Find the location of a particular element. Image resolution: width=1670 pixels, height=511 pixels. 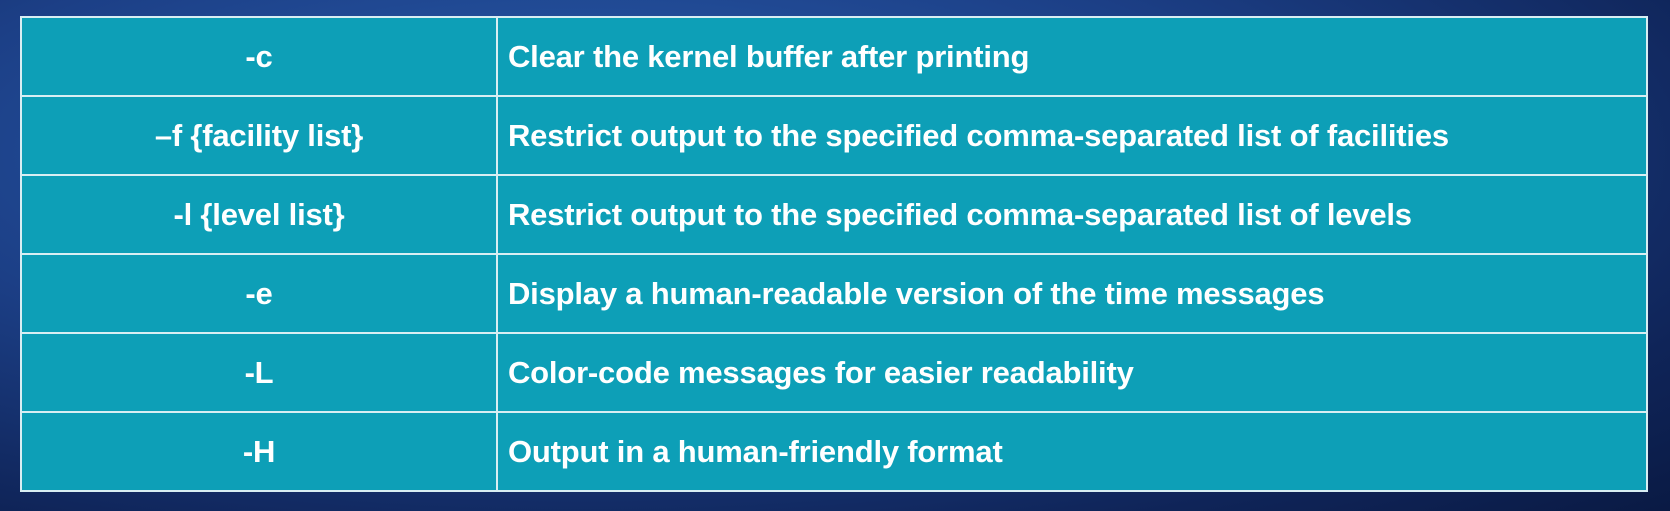

option-description-cell: Output in a human-friendly format is located at coordinates (1072, 451).